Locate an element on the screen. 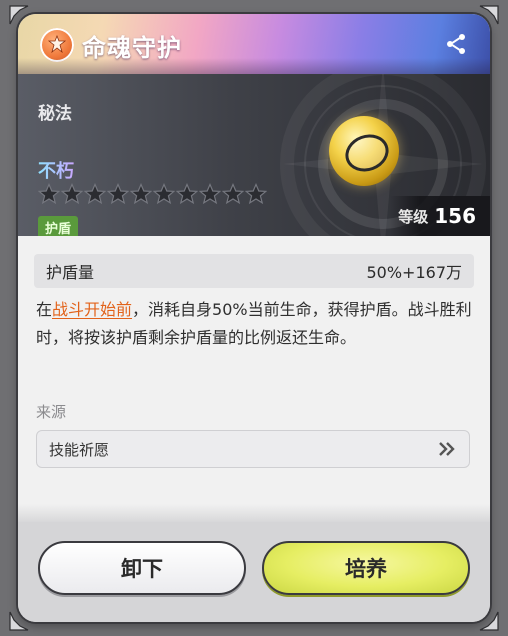 This screenshot has width=508, height=636. stat-value: 50%+167万 is located at coordinates (414, 272).